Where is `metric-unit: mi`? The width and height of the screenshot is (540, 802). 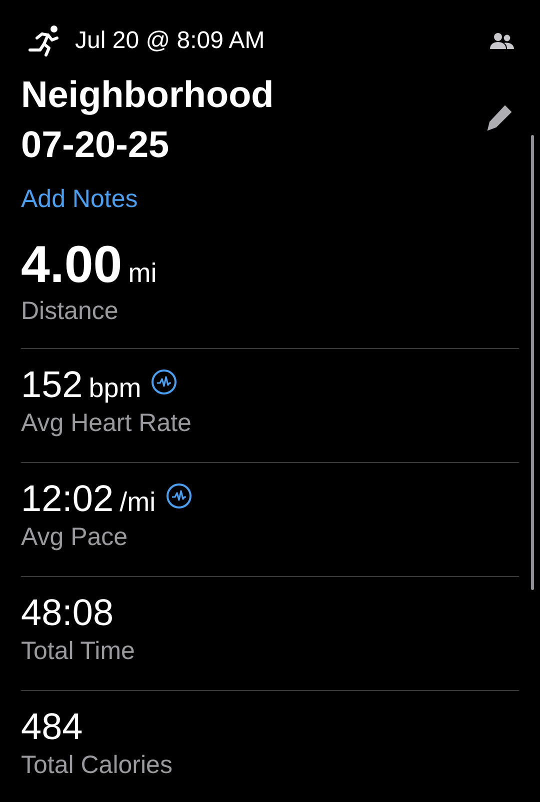 metric-unit: mi is located at coordinates (142, 273).